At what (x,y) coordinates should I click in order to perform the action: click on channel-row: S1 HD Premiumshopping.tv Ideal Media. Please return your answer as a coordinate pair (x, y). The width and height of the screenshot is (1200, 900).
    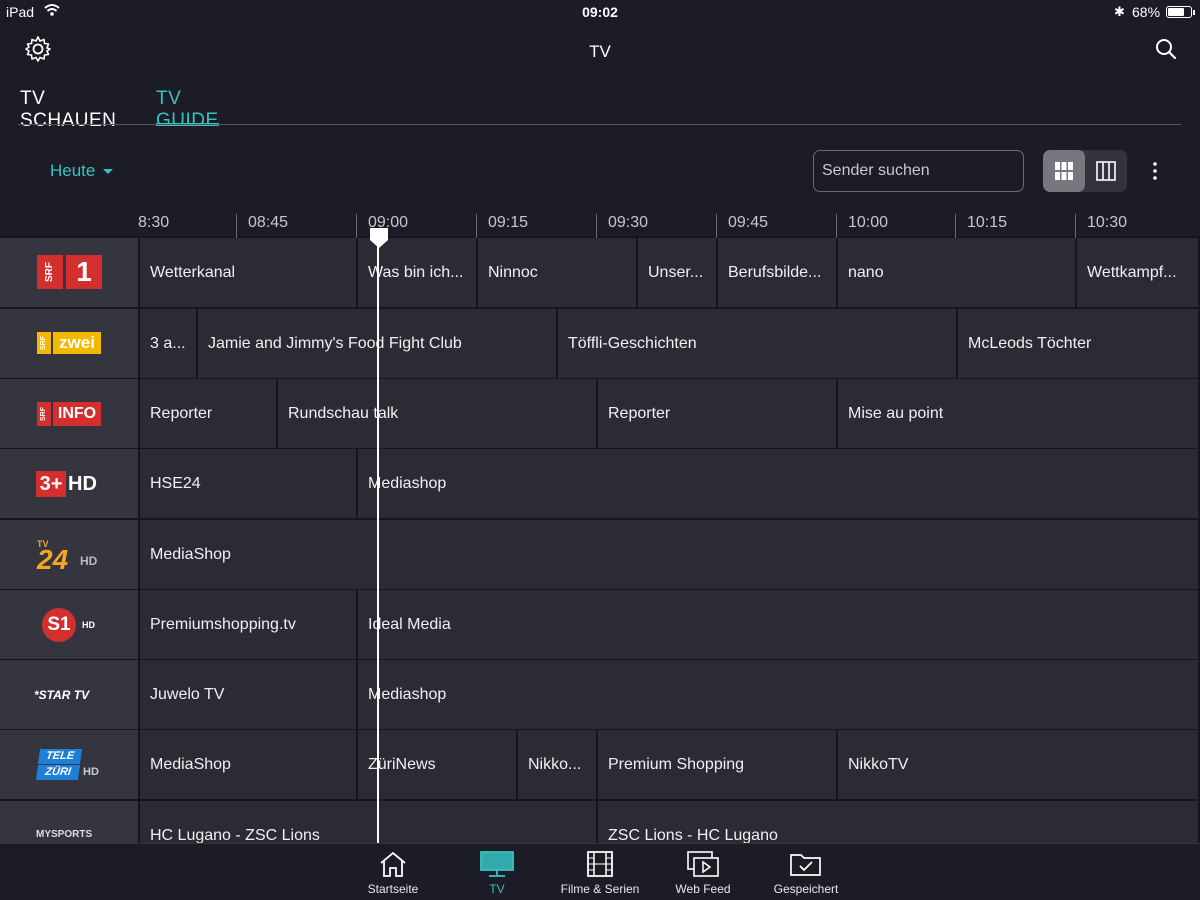
    Looking at the image, I should click on (600, 624).